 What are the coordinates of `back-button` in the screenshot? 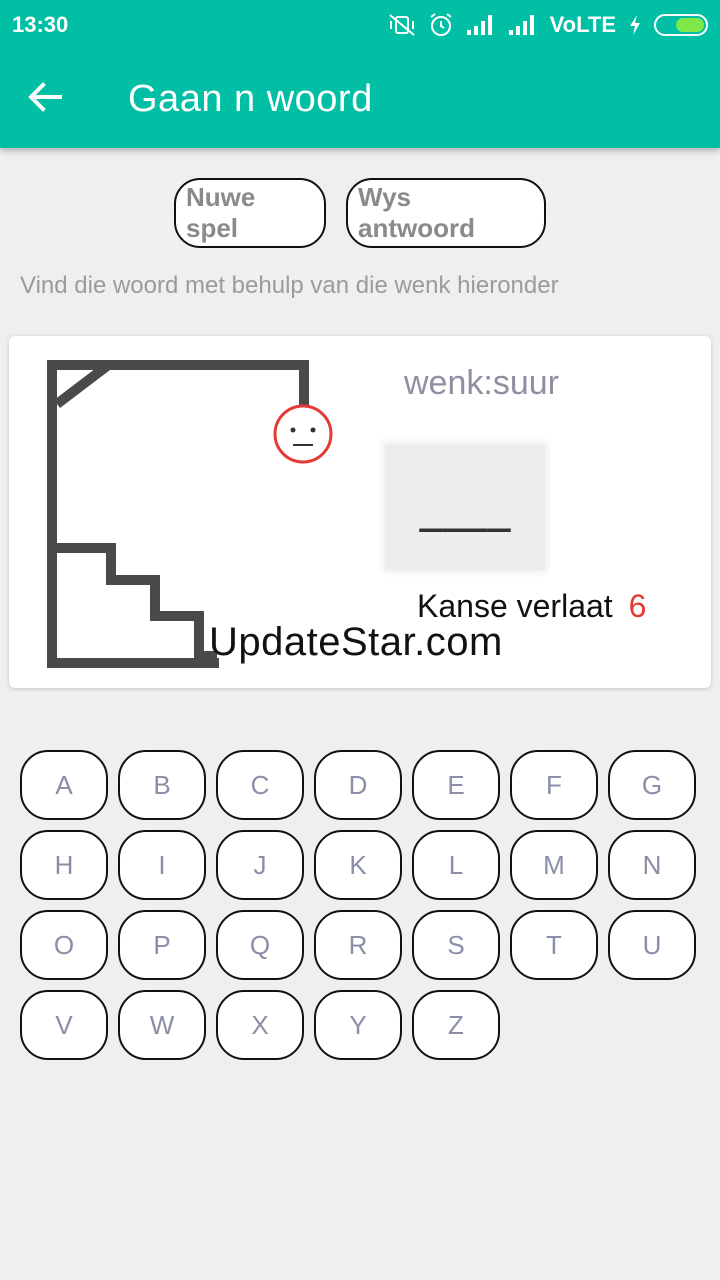 It's located at (45, 99).